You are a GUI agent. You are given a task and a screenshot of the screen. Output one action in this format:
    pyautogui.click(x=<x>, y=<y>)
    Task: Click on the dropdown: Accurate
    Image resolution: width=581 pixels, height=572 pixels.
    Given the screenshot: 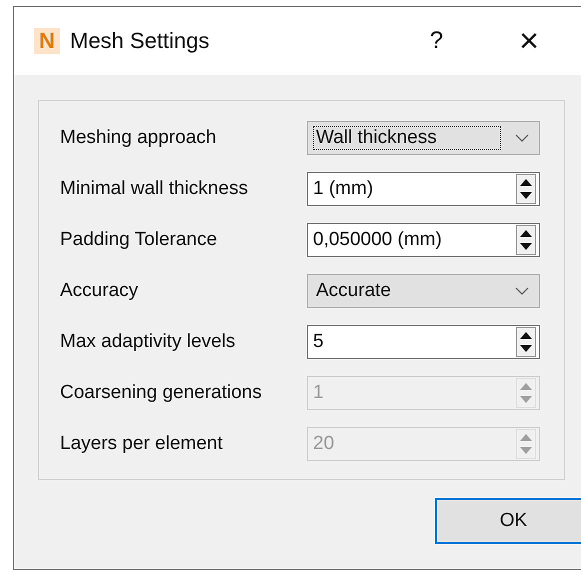 What is the action you would take?
    pyautogui.click(x=423, y=291)
    